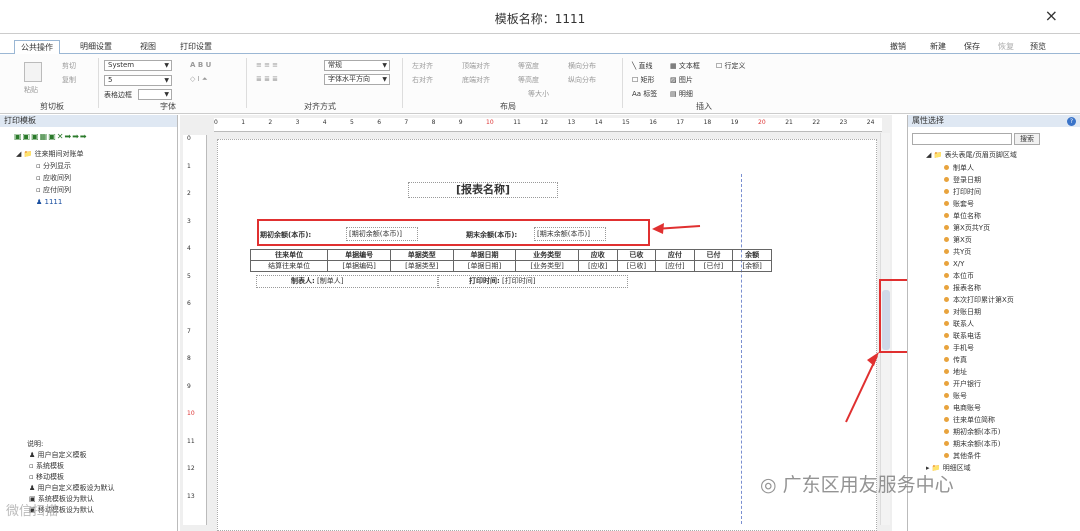 Image resolution: width=1080 pixels, height=531 pixels. What do you see at coordinates (979, 264) in the screenshot?
I see `property-item: X/Y` at bounding box center [979, 264].